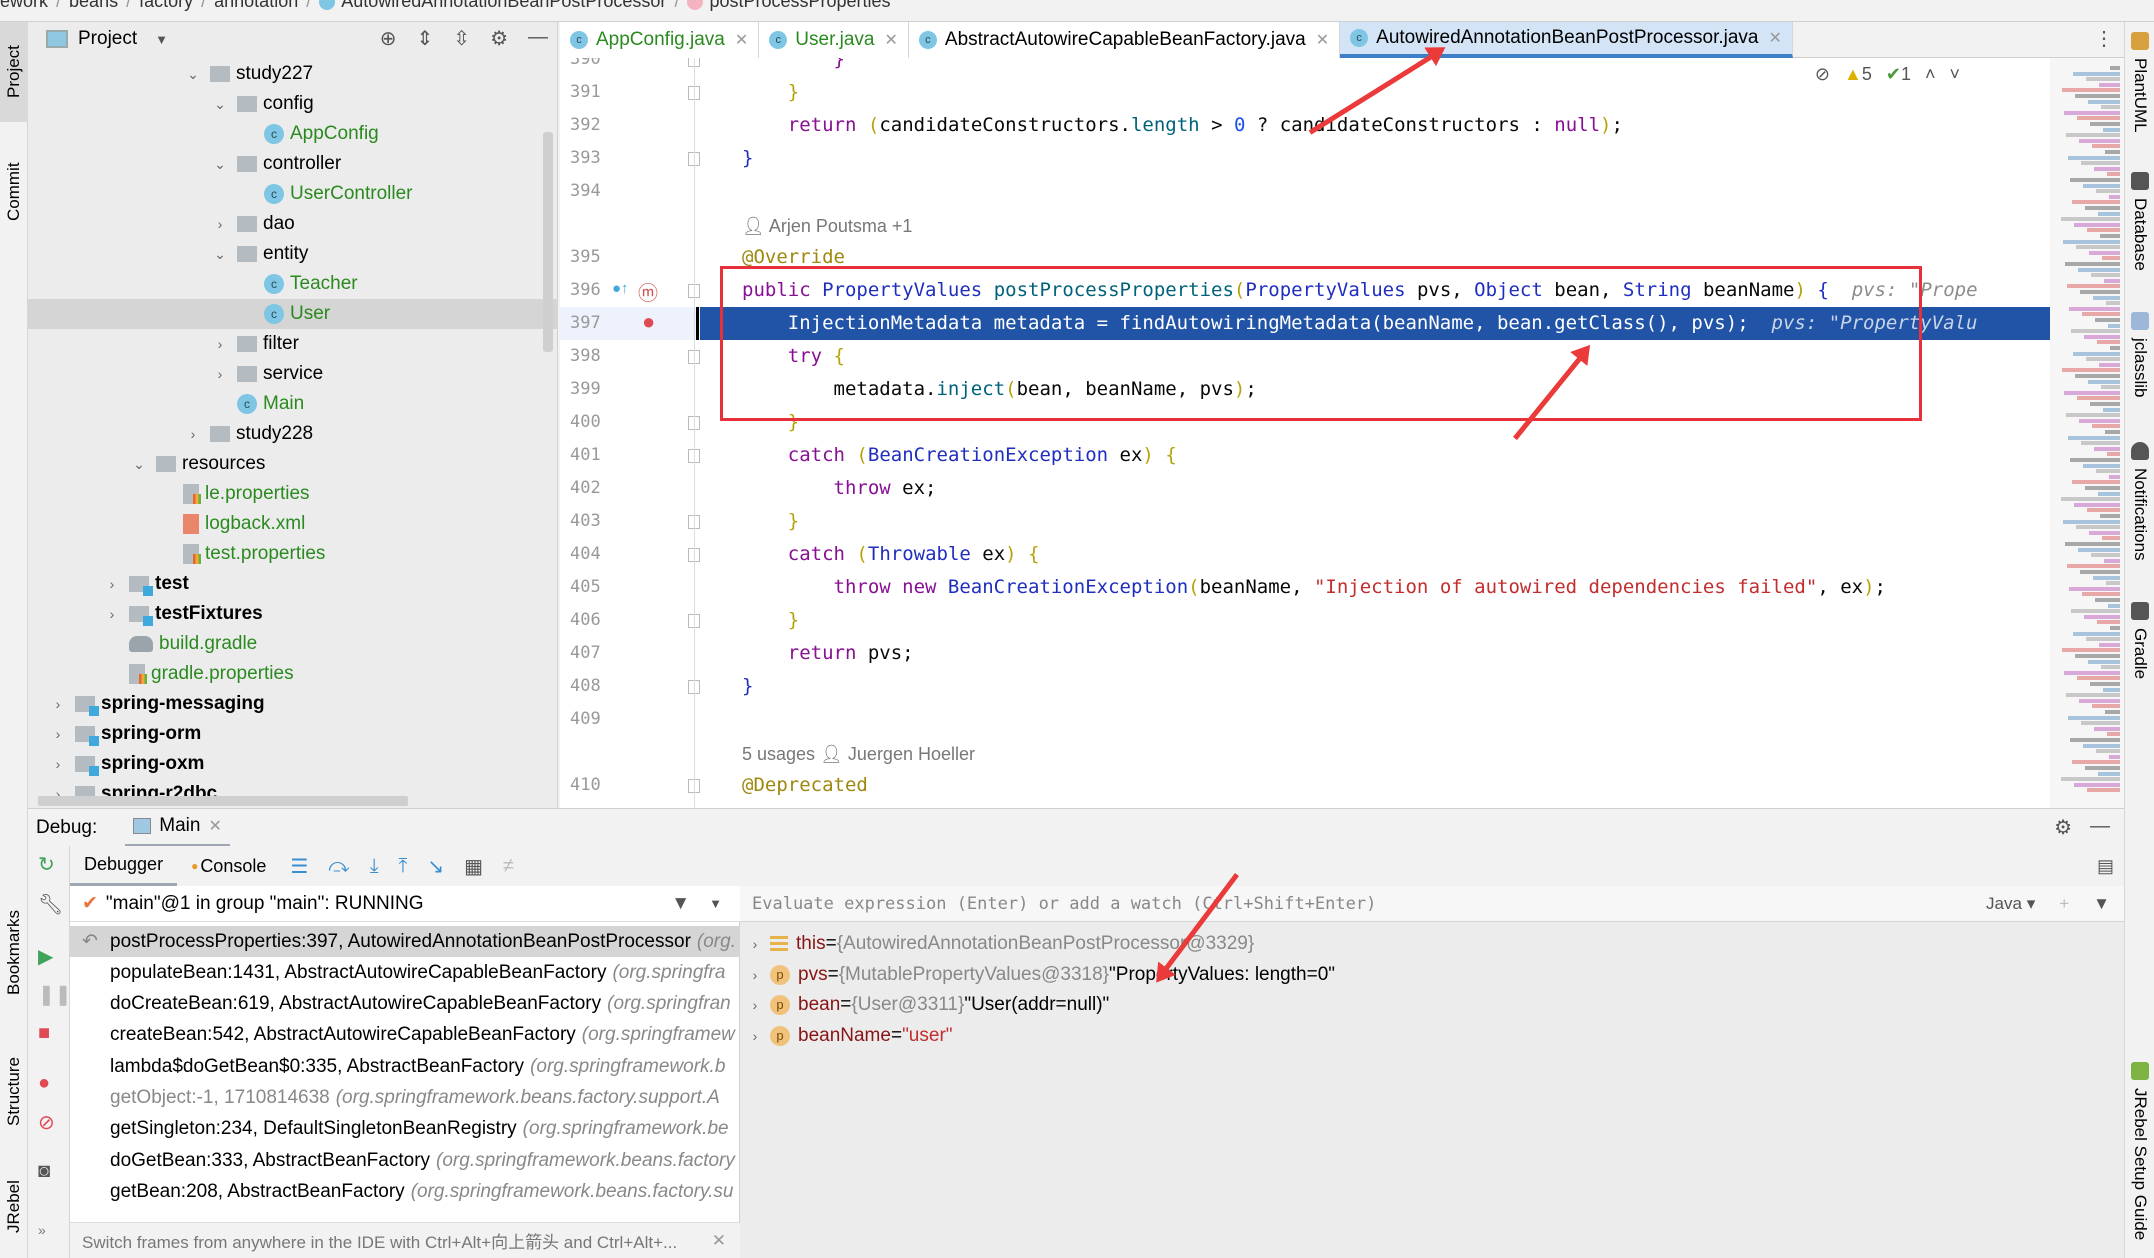 This screenshot has width=2154, height=1258. I want to click on breadcrumb-item: factory, so click(166, 5).